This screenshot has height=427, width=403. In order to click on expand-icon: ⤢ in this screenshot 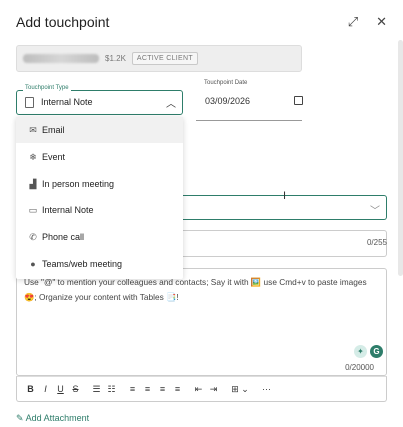, I will do `click(353, 22)`.